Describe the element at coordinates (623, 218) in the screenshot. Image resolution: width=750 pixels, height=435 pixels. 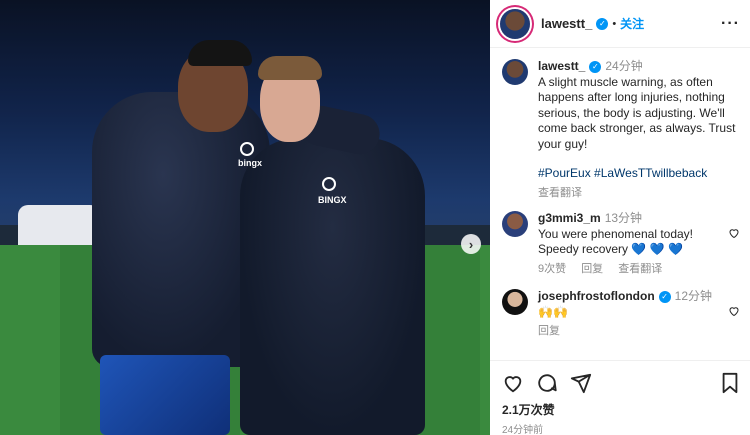
I see `comment-time: 13分钟` at that location.